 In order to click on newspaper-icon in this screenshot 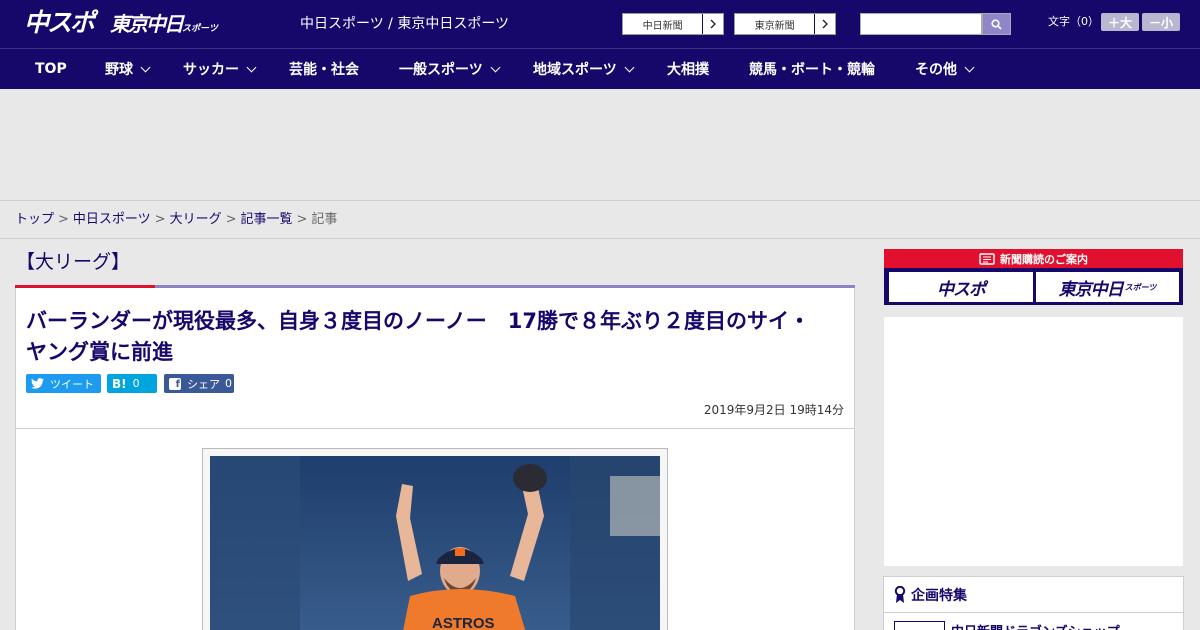, I will do `click(987, 258)`.